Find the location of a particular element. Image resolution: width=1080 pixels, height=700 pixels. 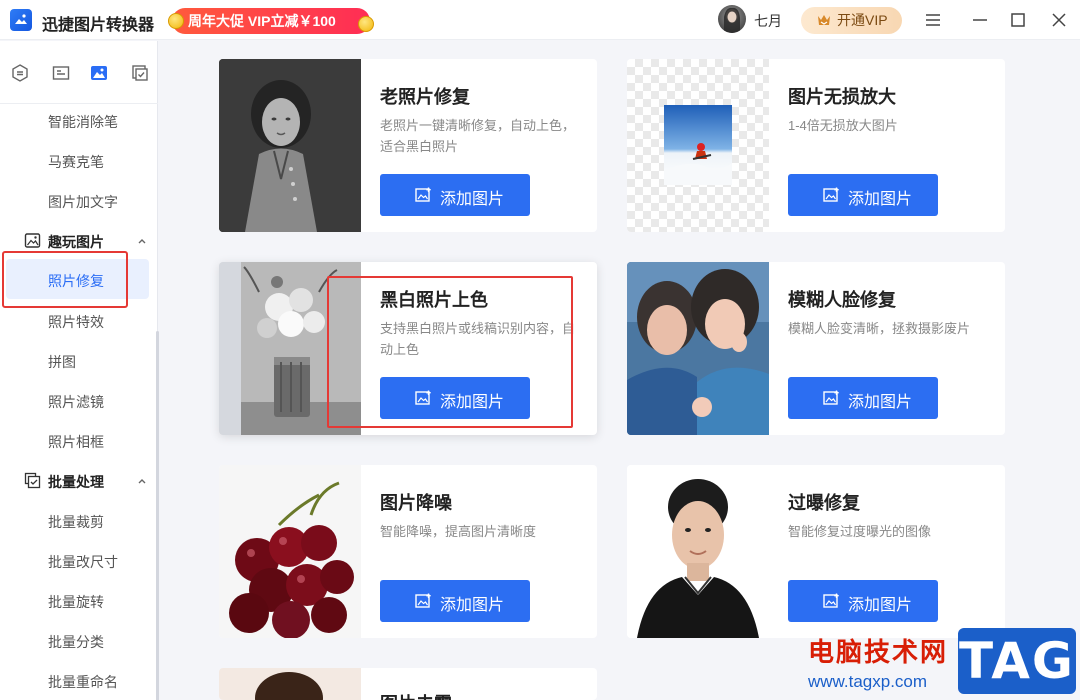

sidebar-item-smart-eraser: 智能消除笔 is located at coordinates (83, 122).